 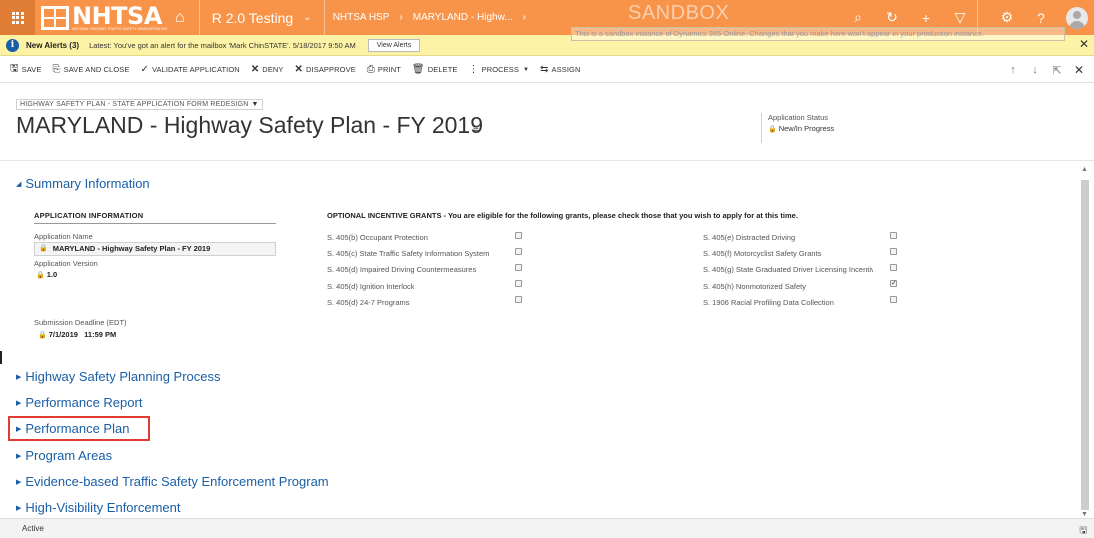 I want to click on section-title: Performance Report, so click(x=84, y=402).